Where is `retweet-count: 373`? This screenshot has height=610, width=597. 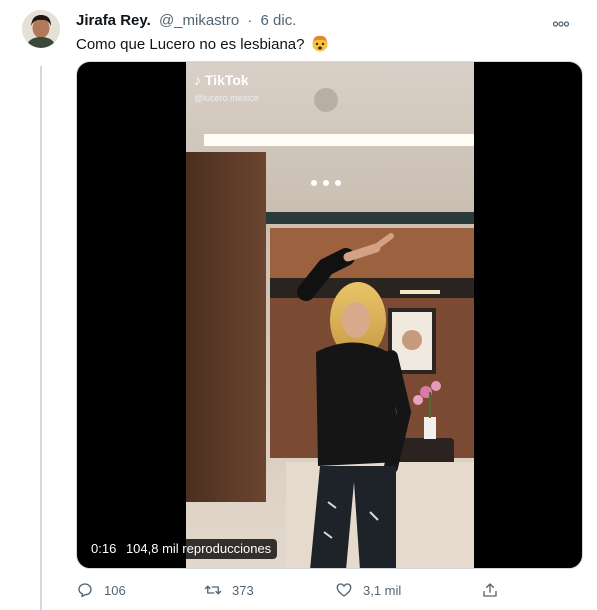
retweet-count: 373 is located at coordinates (243, 590).